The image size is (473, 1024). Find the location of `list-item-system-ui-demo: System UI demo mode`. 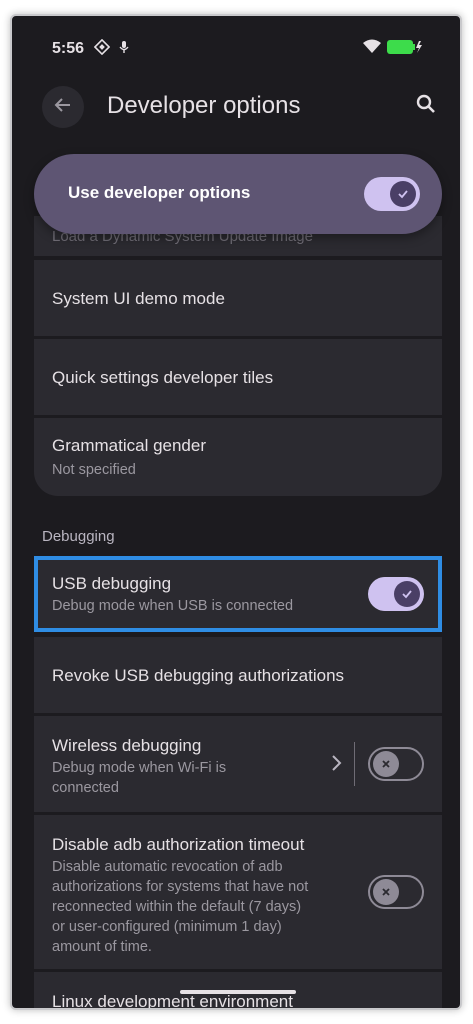

list-item-system-ui-demo: System UI demo mode is located at coordinates (238, 298).